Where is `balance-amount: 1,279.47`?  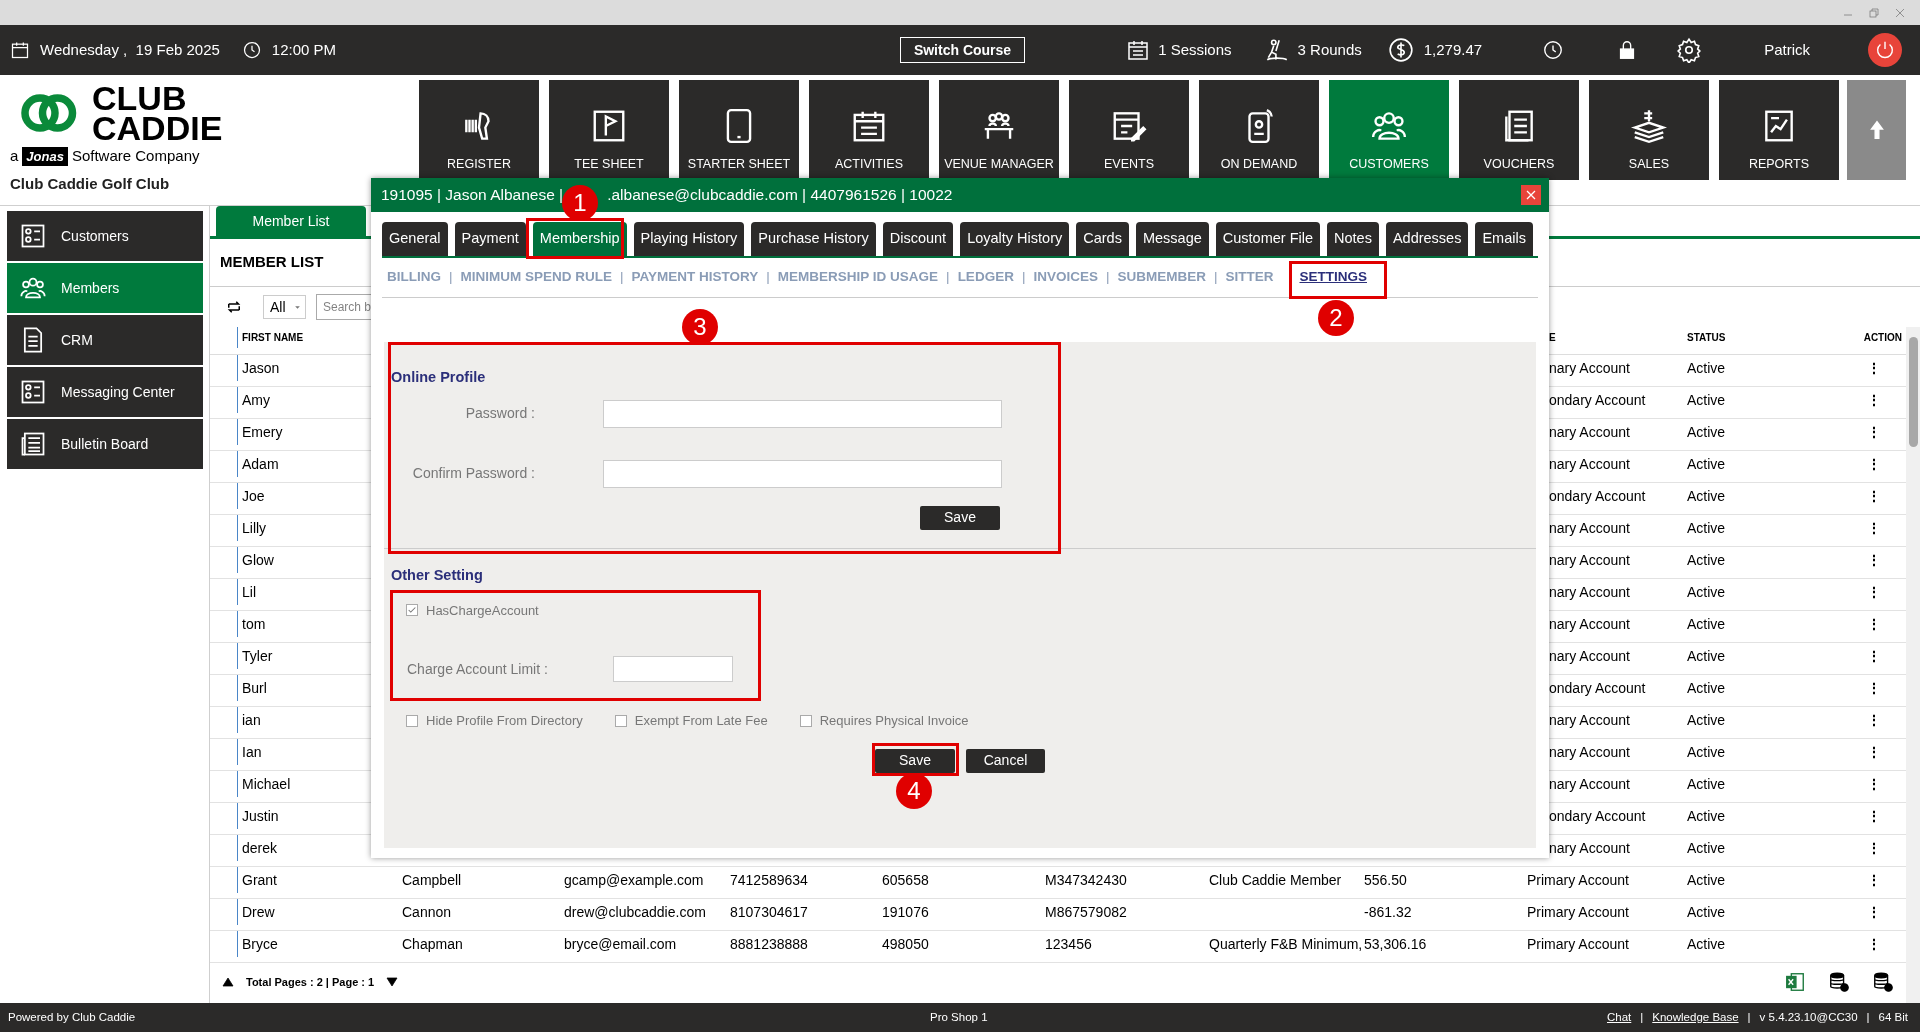 balance-amount: 1,279.47 is located at coordinates (1453, 49).